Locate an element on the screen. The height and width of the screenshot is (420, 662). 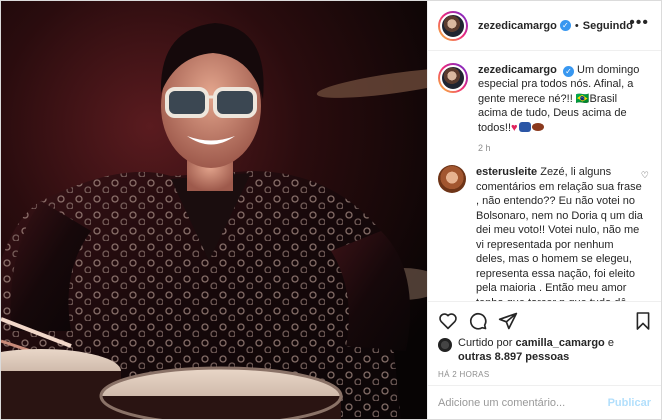
comment-like-icon: ♡ is located at coordinates (645, 175).